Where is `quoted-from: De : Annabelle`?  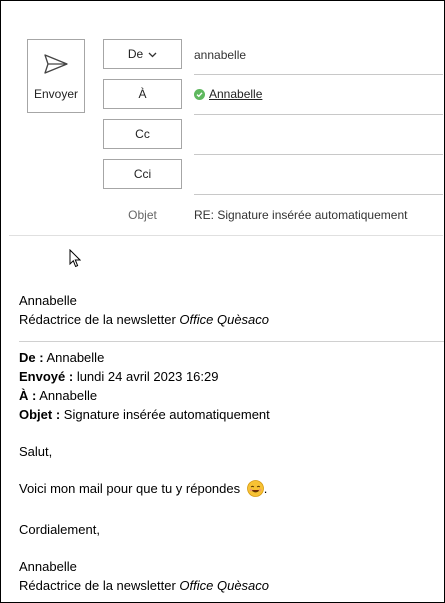 quoted-from: De : Annabelle is located at coordinates (229, 357).